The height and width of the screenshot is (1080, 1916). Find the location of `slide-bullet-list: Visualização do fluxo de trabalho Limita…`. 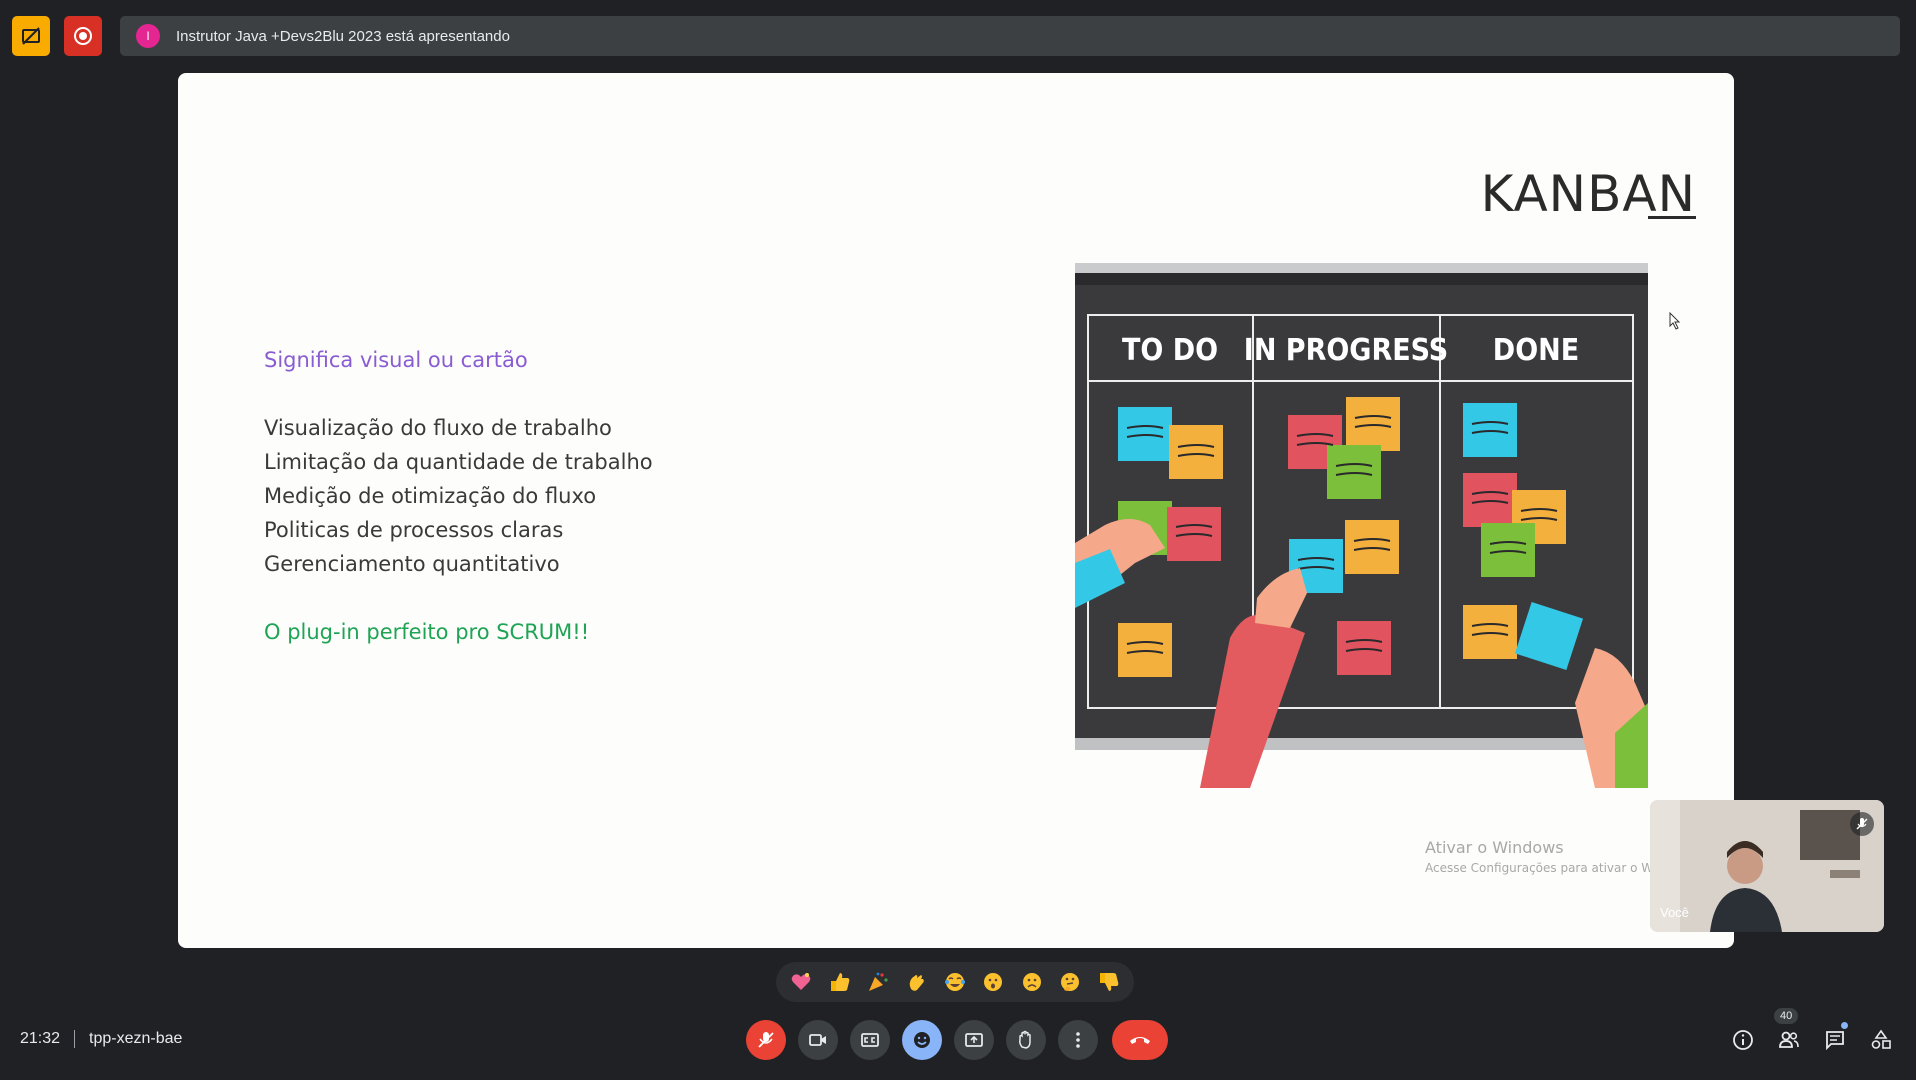

slide-bullet-list: Visualização do fluxo de trabalho Limita… is located at coordinates (458, 496).